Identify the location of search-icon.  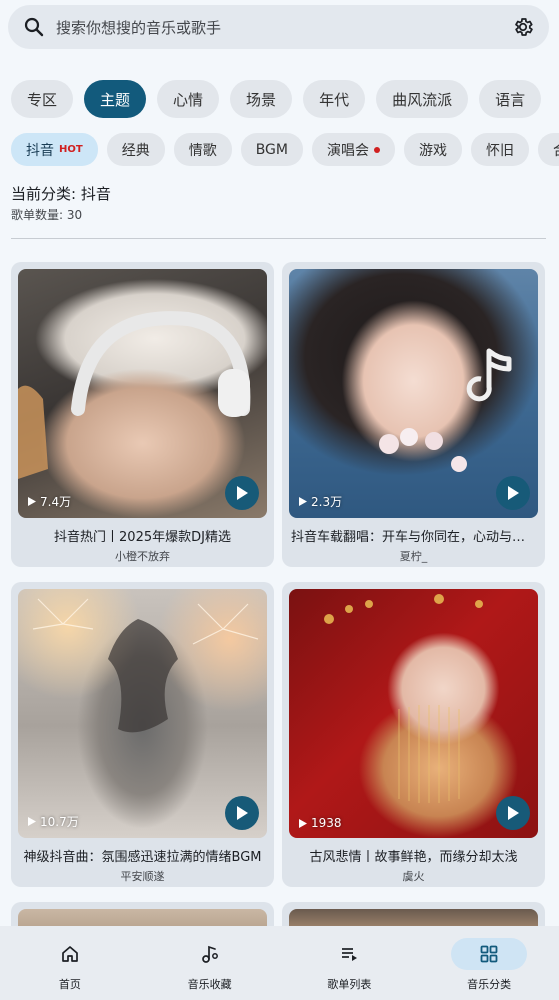
(34, 27).